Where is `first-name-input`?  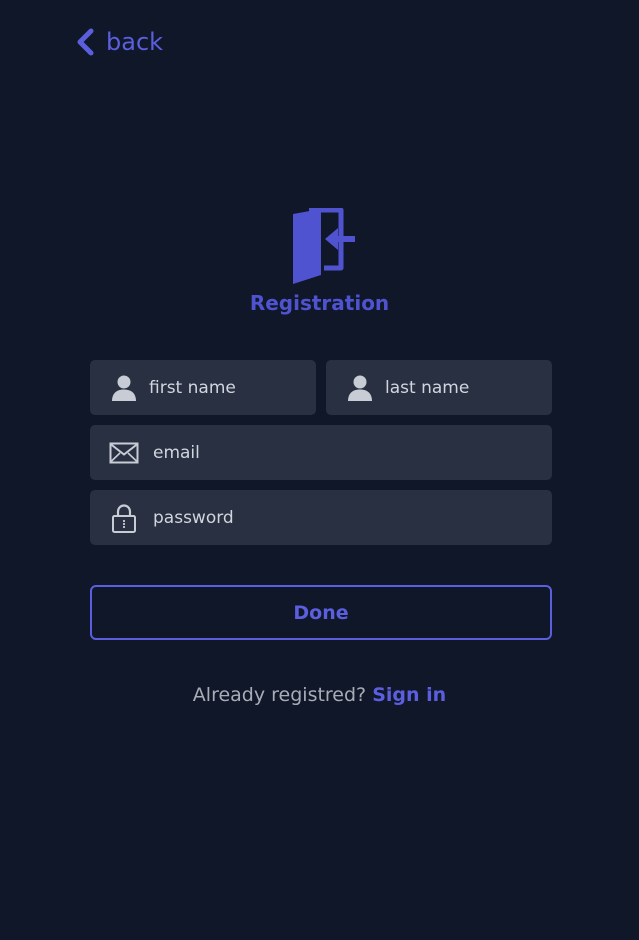 first-name-input is located at coordinates (229, 387).